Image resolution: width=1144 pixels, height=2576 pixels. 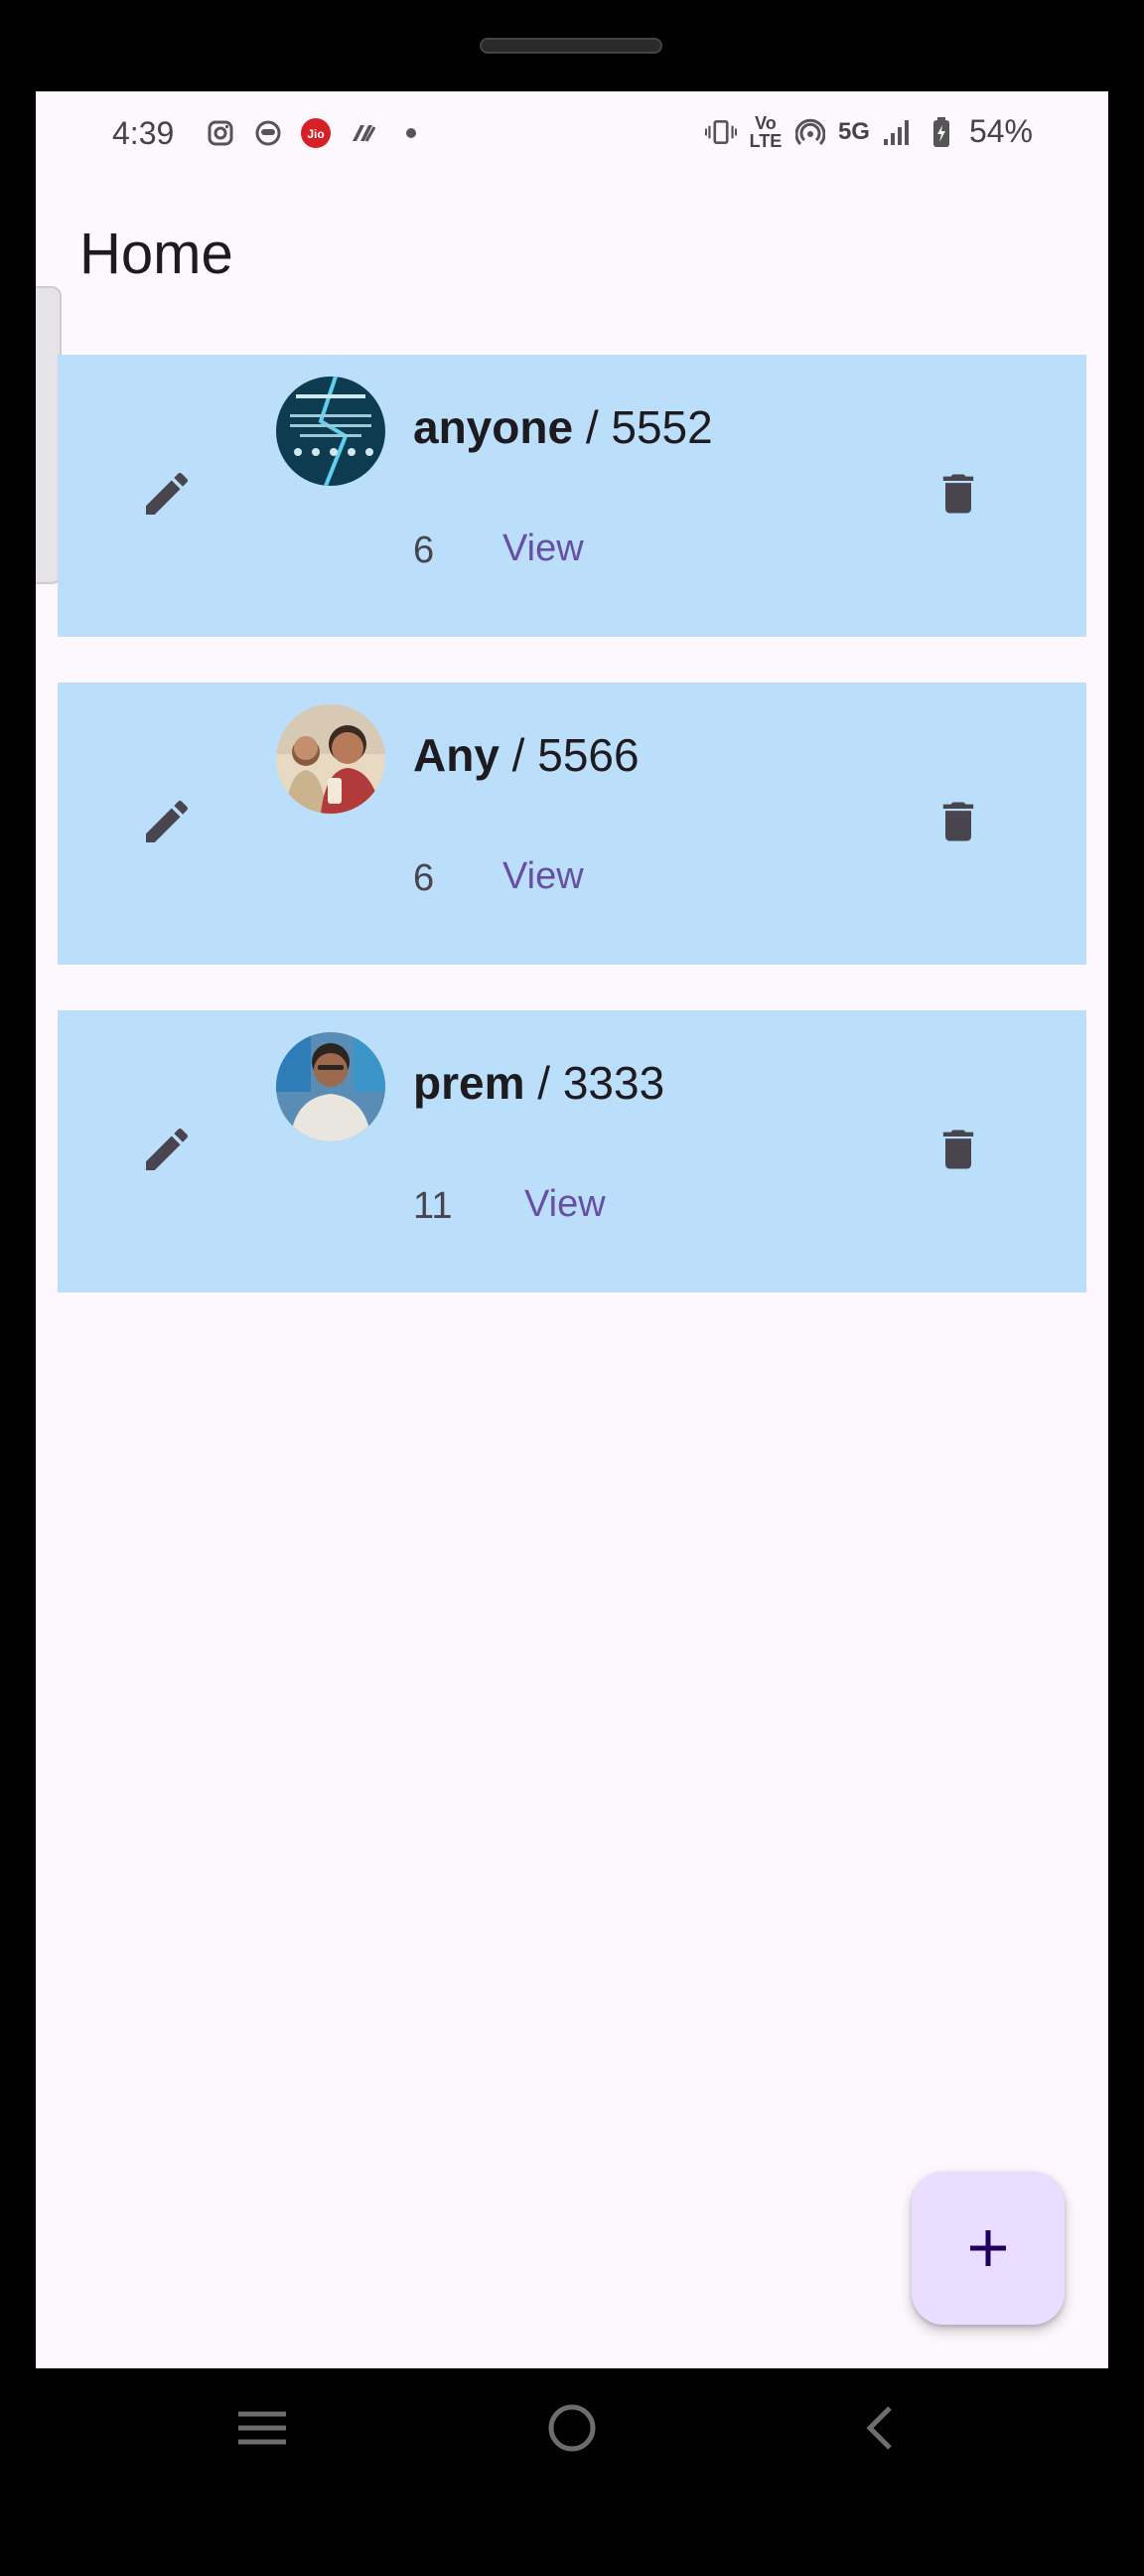 I want to click on item-title: anyone / 5552, so click(x=563, y=427).